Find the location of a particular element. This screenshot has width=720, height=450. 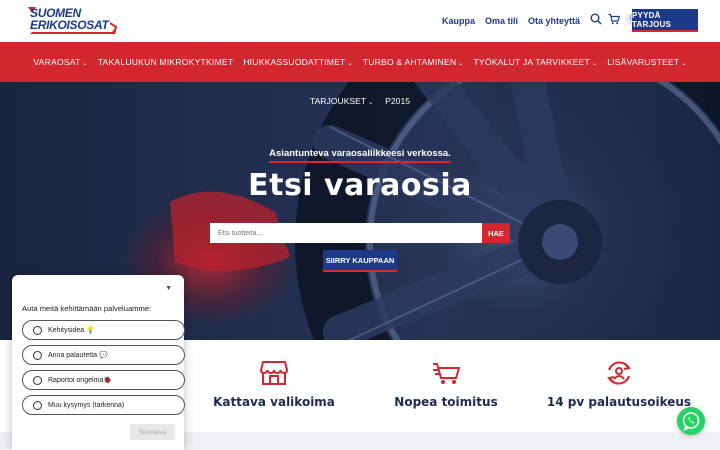

nav-item-label: TARJOUKSET is located at coordinates (338, 101).